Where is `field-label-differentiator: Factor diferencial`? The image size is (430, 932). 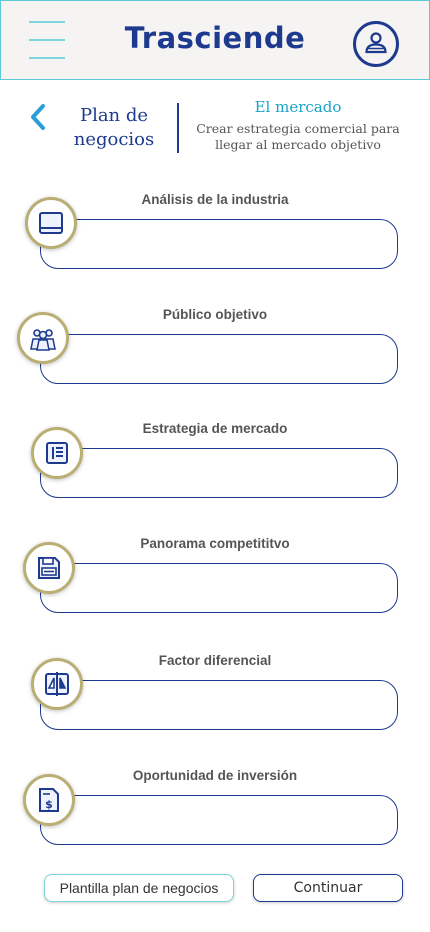 field-label-differentiator: Factor diferencial is located at coordinates (215, 660).